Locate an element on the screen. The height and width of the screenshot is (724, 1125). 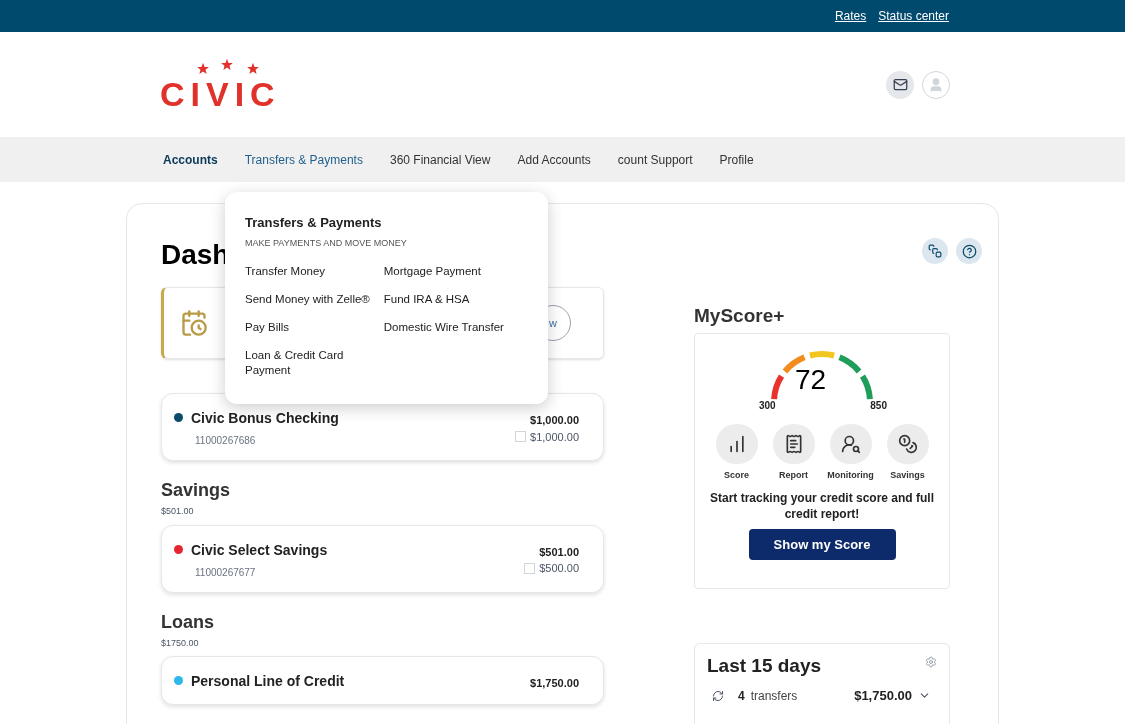
menu-link: Domestic Wire Transfer is located at coordinates (455, 327).